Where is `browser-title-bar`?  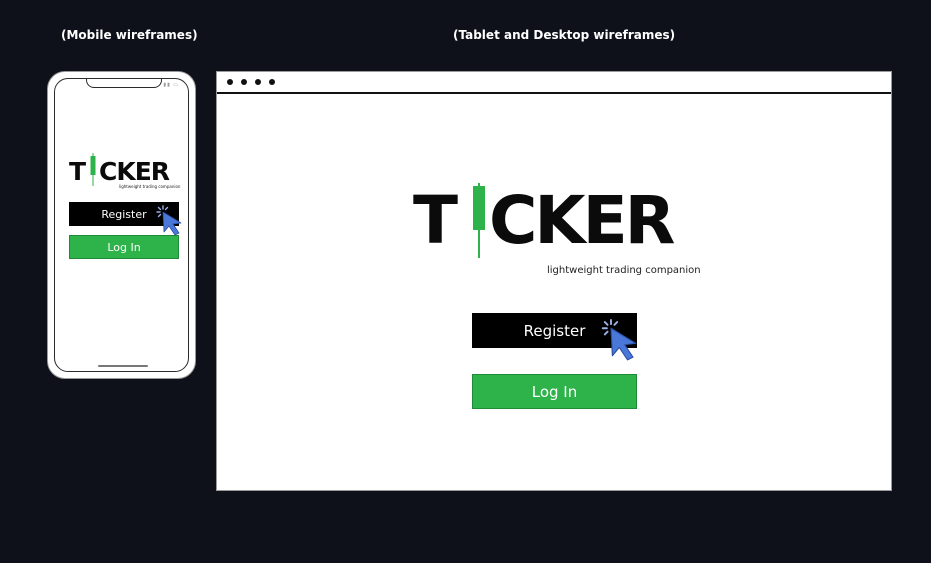 browser-title-bar is located at coordinates (554, 83).